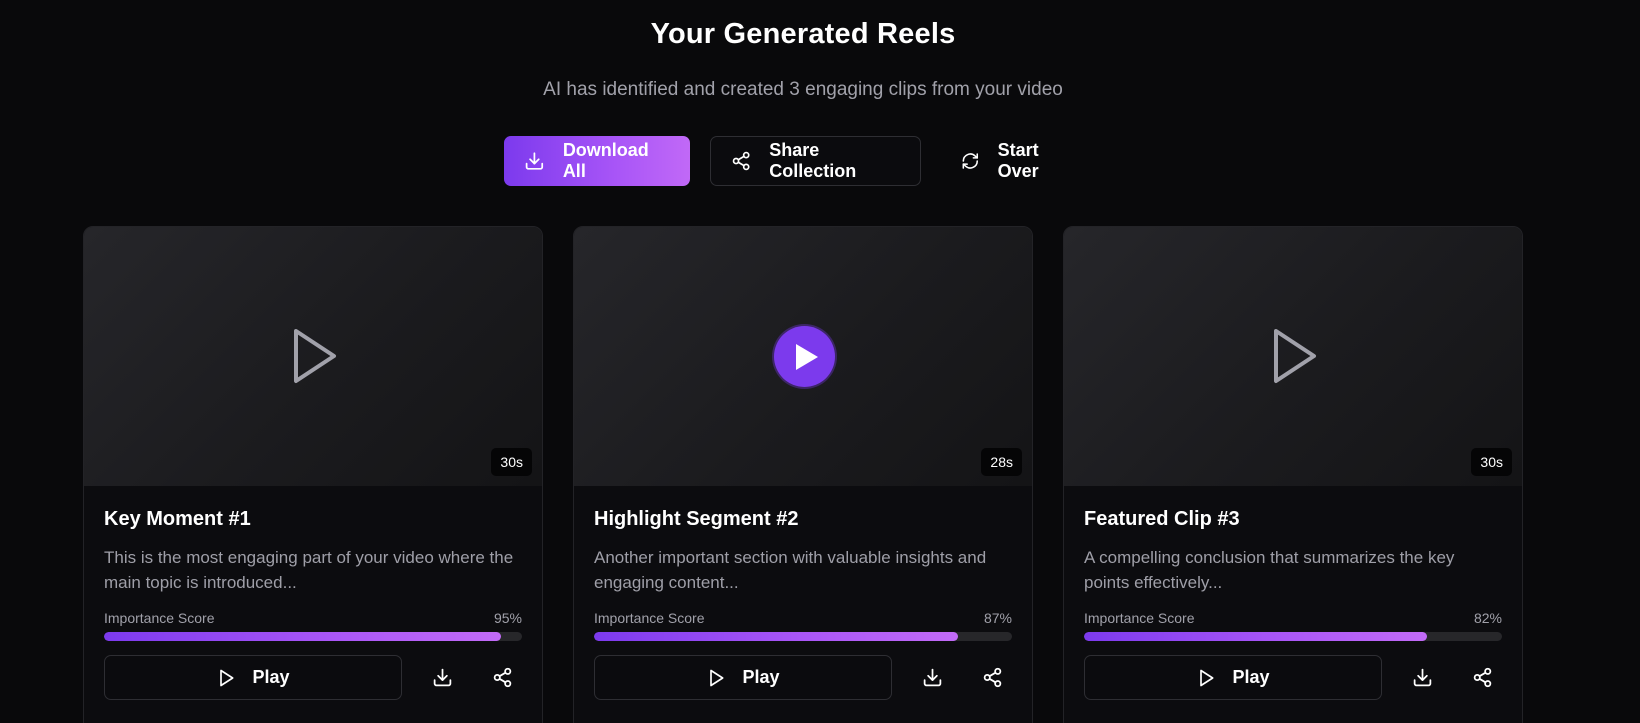  I want to click on share-collection-label: Share Collection, so click(813, 160).